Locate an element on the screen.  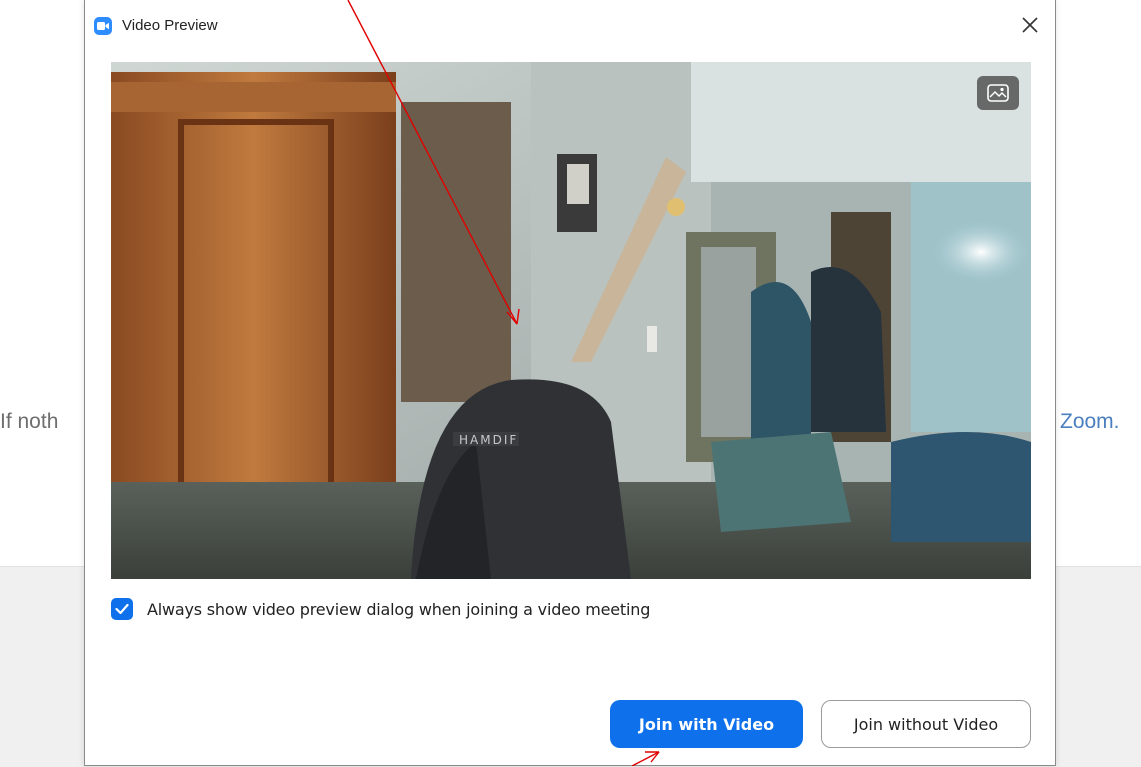
svg-text: HAMDIF is located at coordinates (488, 440).